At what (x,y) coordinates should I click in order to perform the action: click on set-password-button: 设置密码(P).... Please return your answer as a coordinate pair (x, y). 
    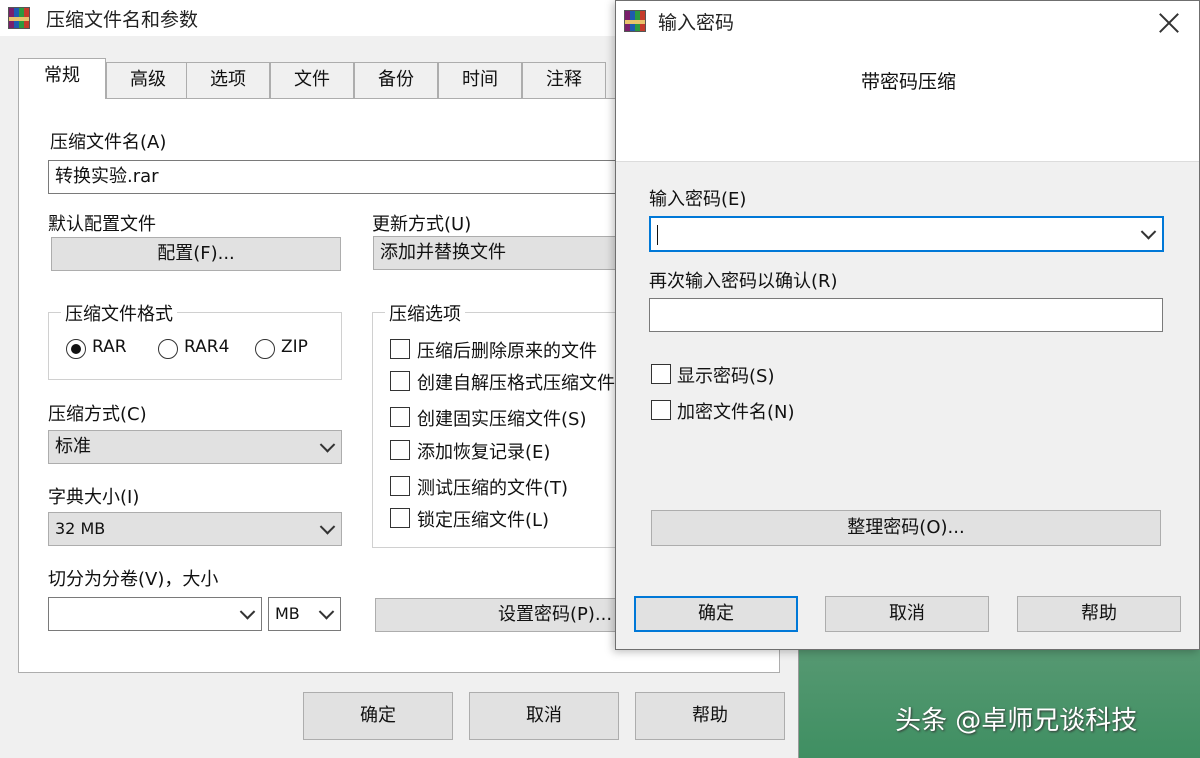
    Looking at the image, I should click on (501, 615).